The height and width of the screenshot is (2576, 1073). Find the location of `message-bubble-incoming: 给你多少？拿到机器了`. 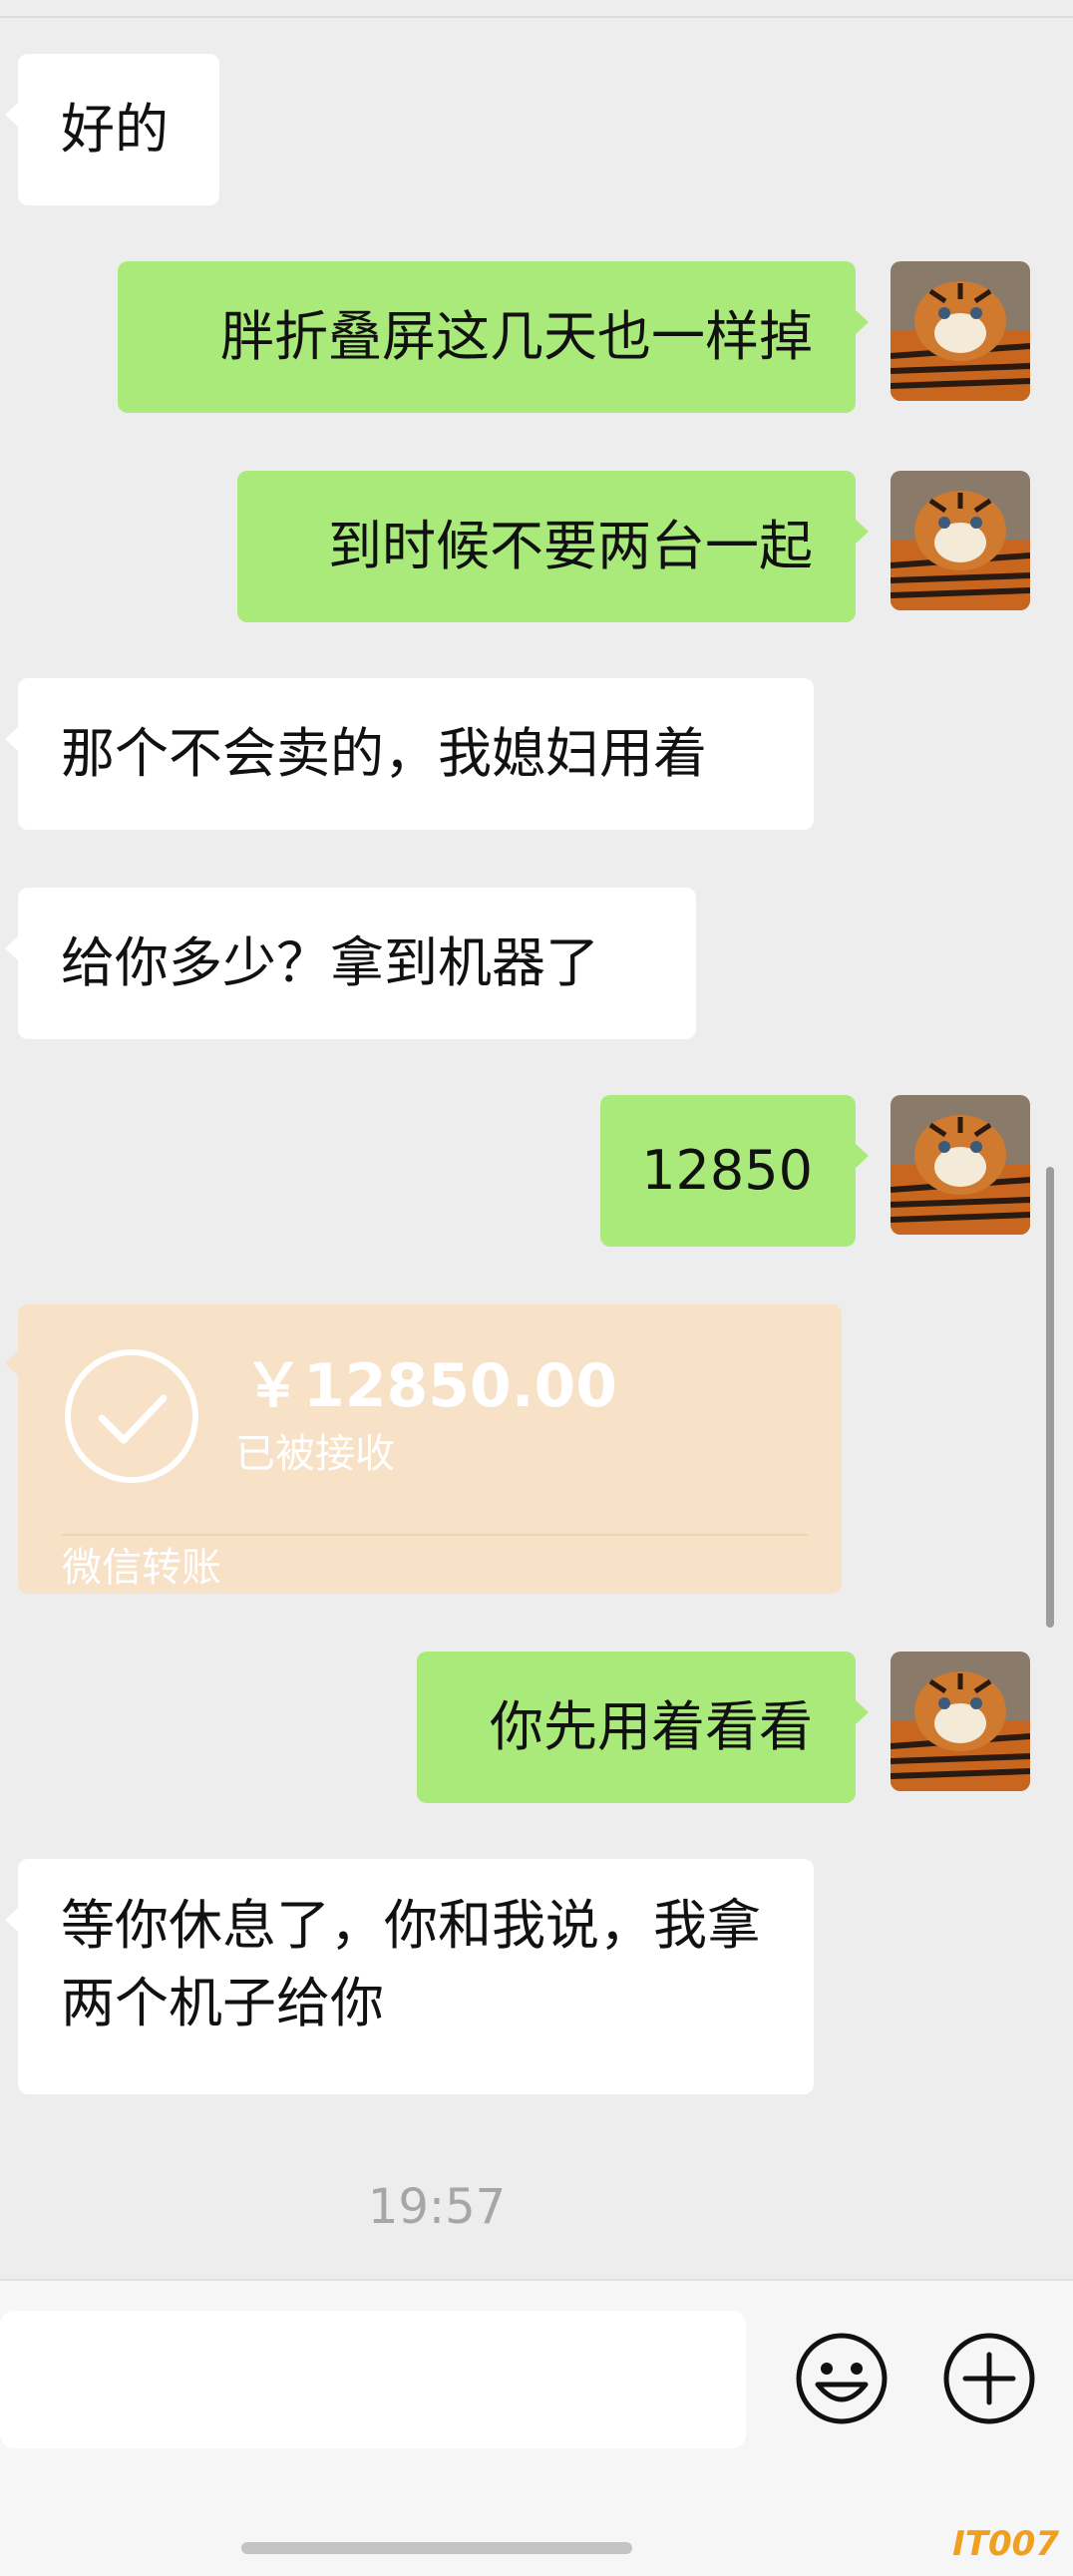

message-bubble-incoming: 给你多少？拿到机器了 is located at coordinates (351, 964).